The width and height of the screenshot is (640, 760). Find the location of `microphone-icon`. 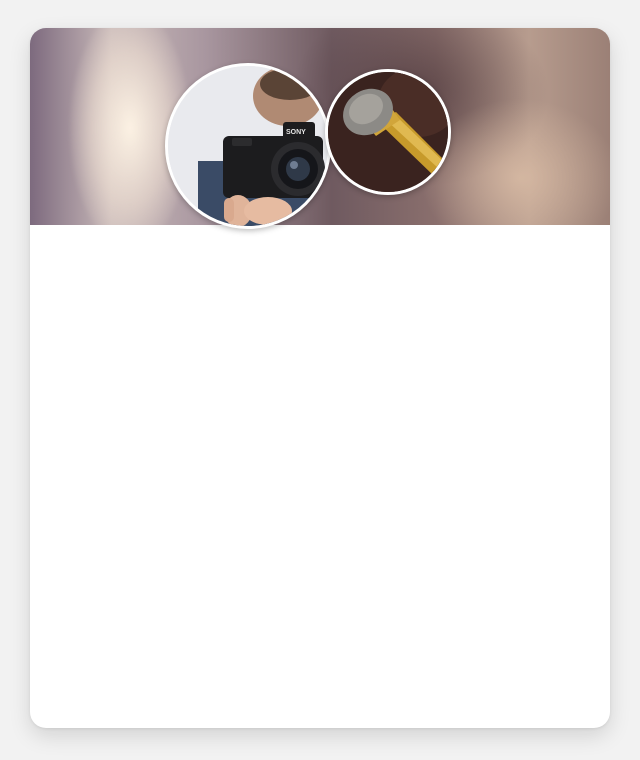

microphone-icon is located at coordinates (388, 132).